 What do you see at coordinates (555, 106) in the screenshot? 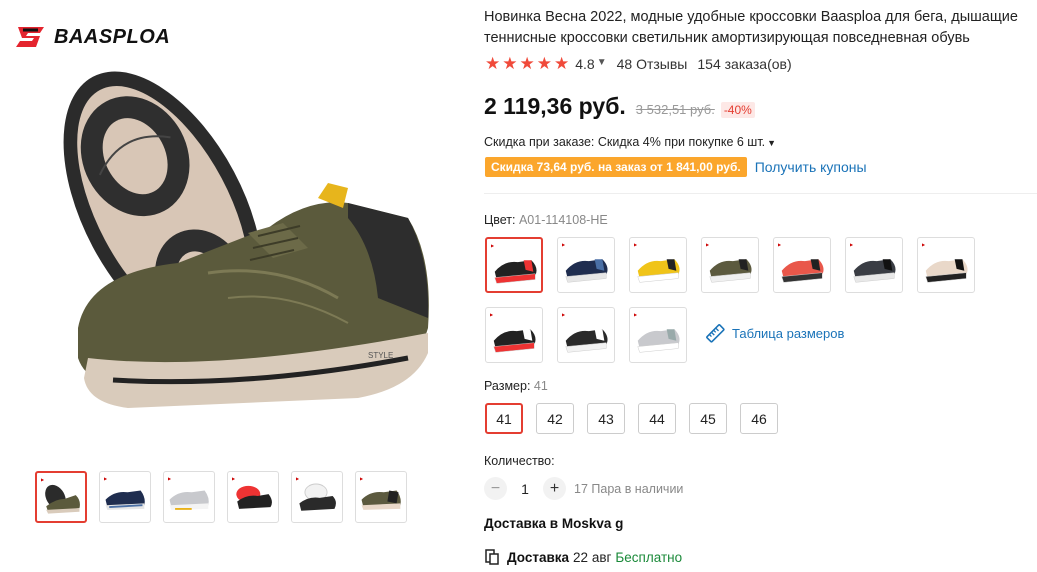
I see `current-price: 2 119,36 руб.` at bounding box center [555, 106].